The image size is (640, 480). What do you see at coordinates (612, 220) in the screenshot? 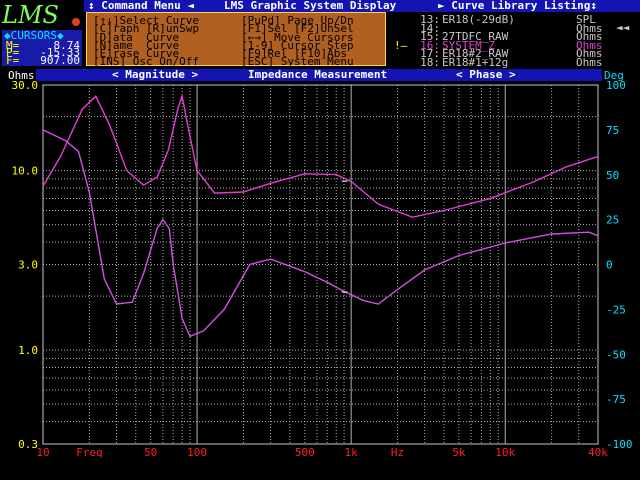
I see `right-axis-tick-label: 25` at bounding box center [612, 220].